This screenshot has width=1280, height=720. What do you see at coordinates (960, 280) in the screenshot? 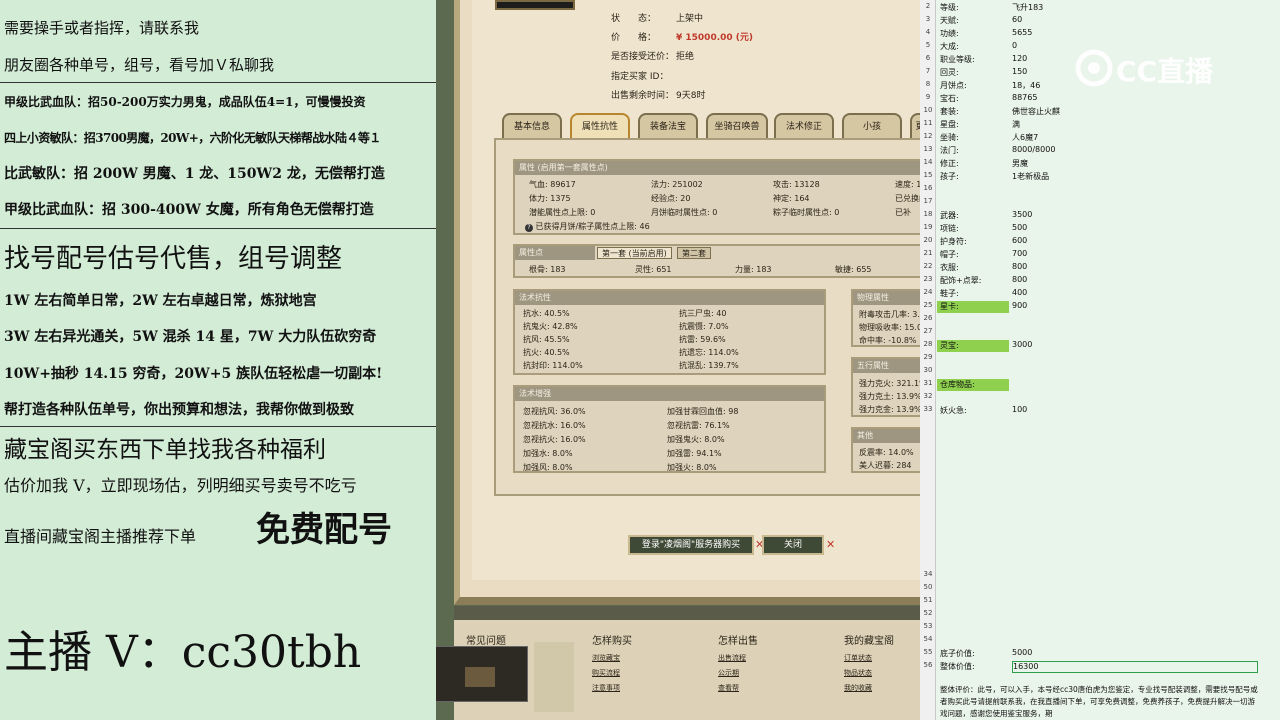
I see `sheet-key-cell: 配饰+点翠:` at bounding box center [960, 280].